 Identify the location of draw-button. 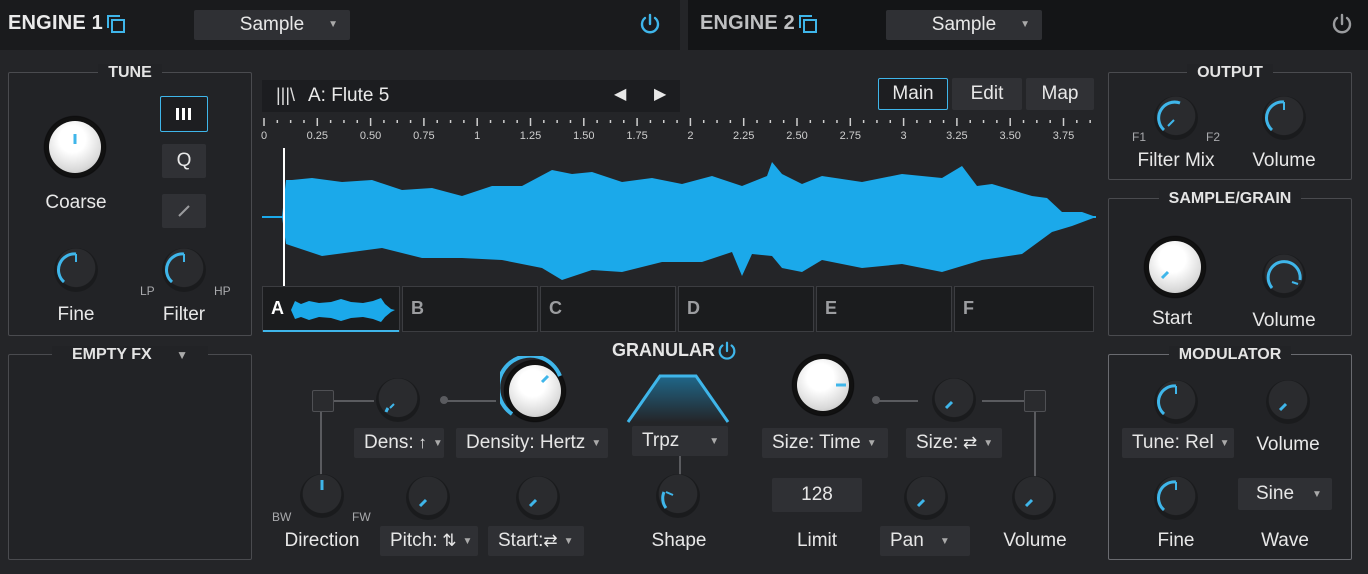
(184, 211).